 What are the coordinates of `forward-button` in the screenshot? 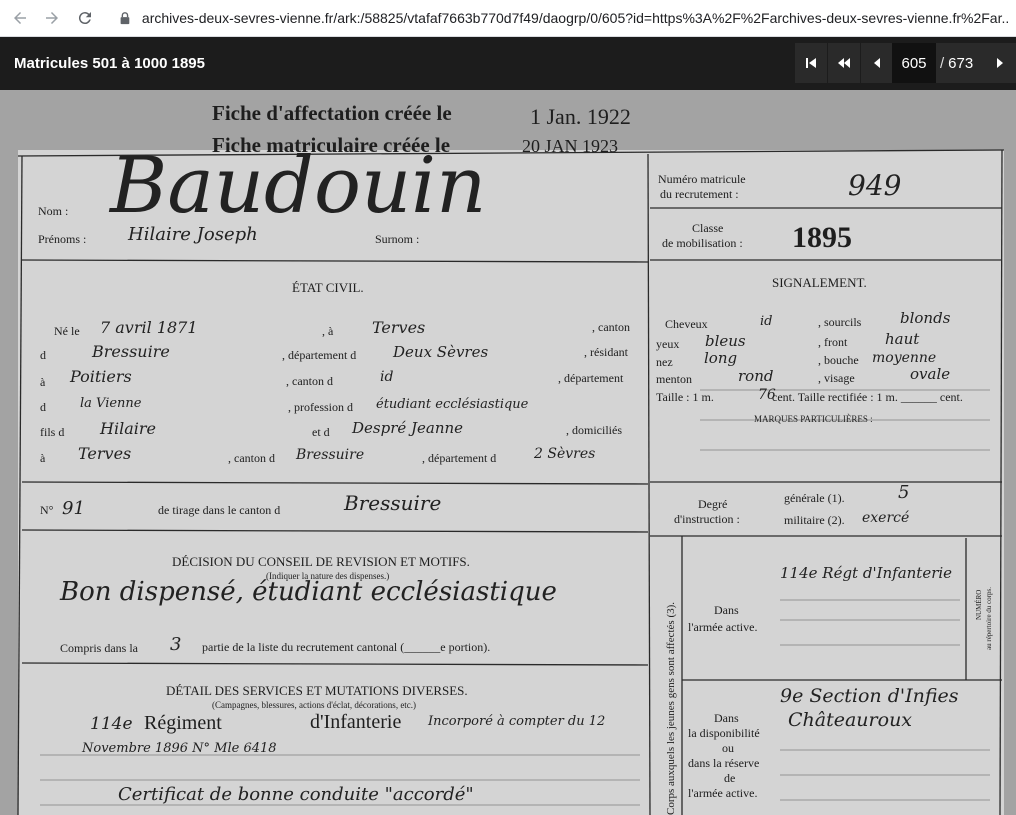 It's located at (52, 18).